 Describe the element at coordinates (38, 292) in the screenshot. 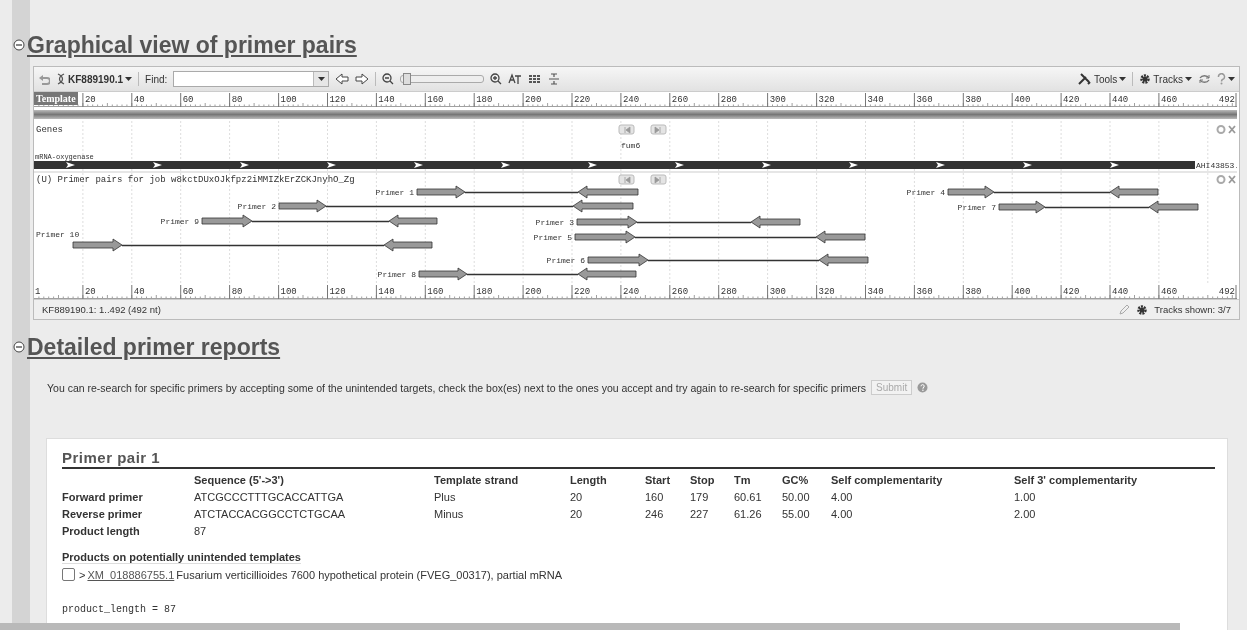

I see `tick-label: 1` at that location.